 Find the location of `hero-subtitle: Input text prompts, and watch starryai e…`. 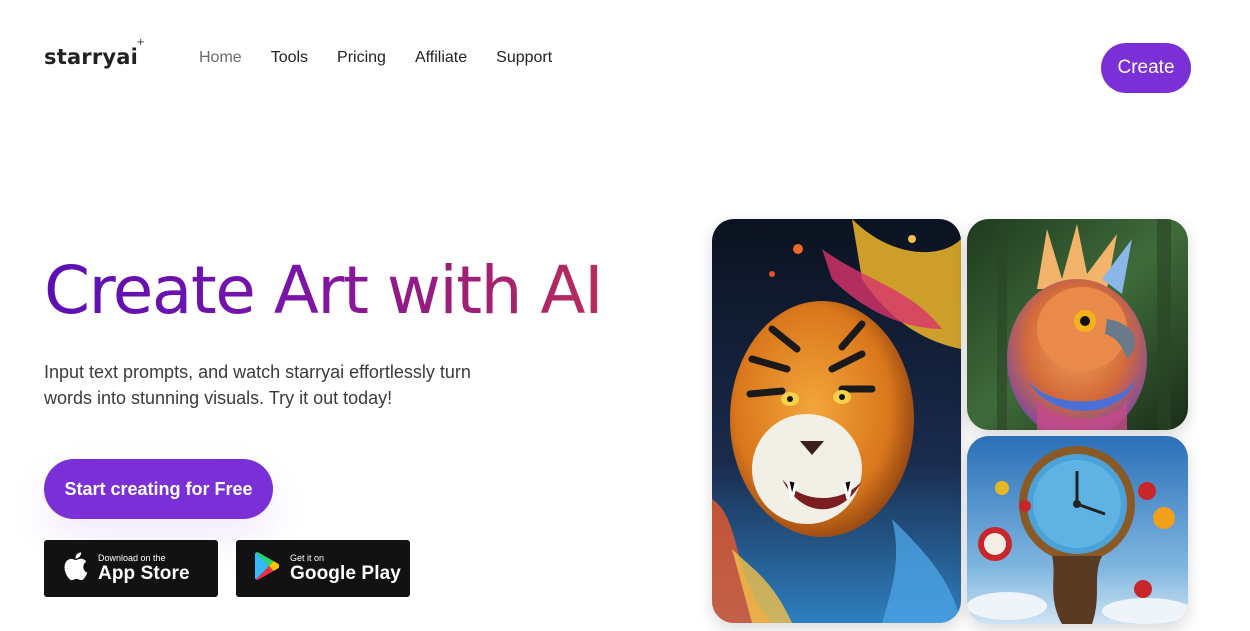

hero-subtitle: Input text prompts, and watch starryai e… is located at coordinates (257, 385).